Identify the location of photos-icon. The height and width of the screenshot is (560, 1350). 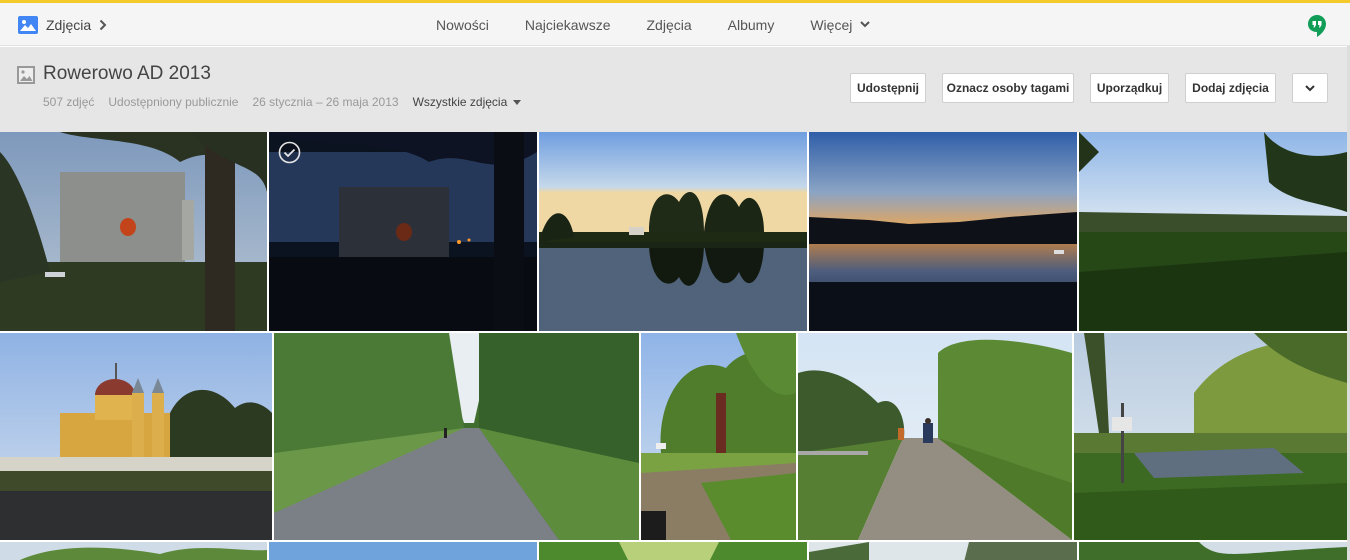
(28, 24).